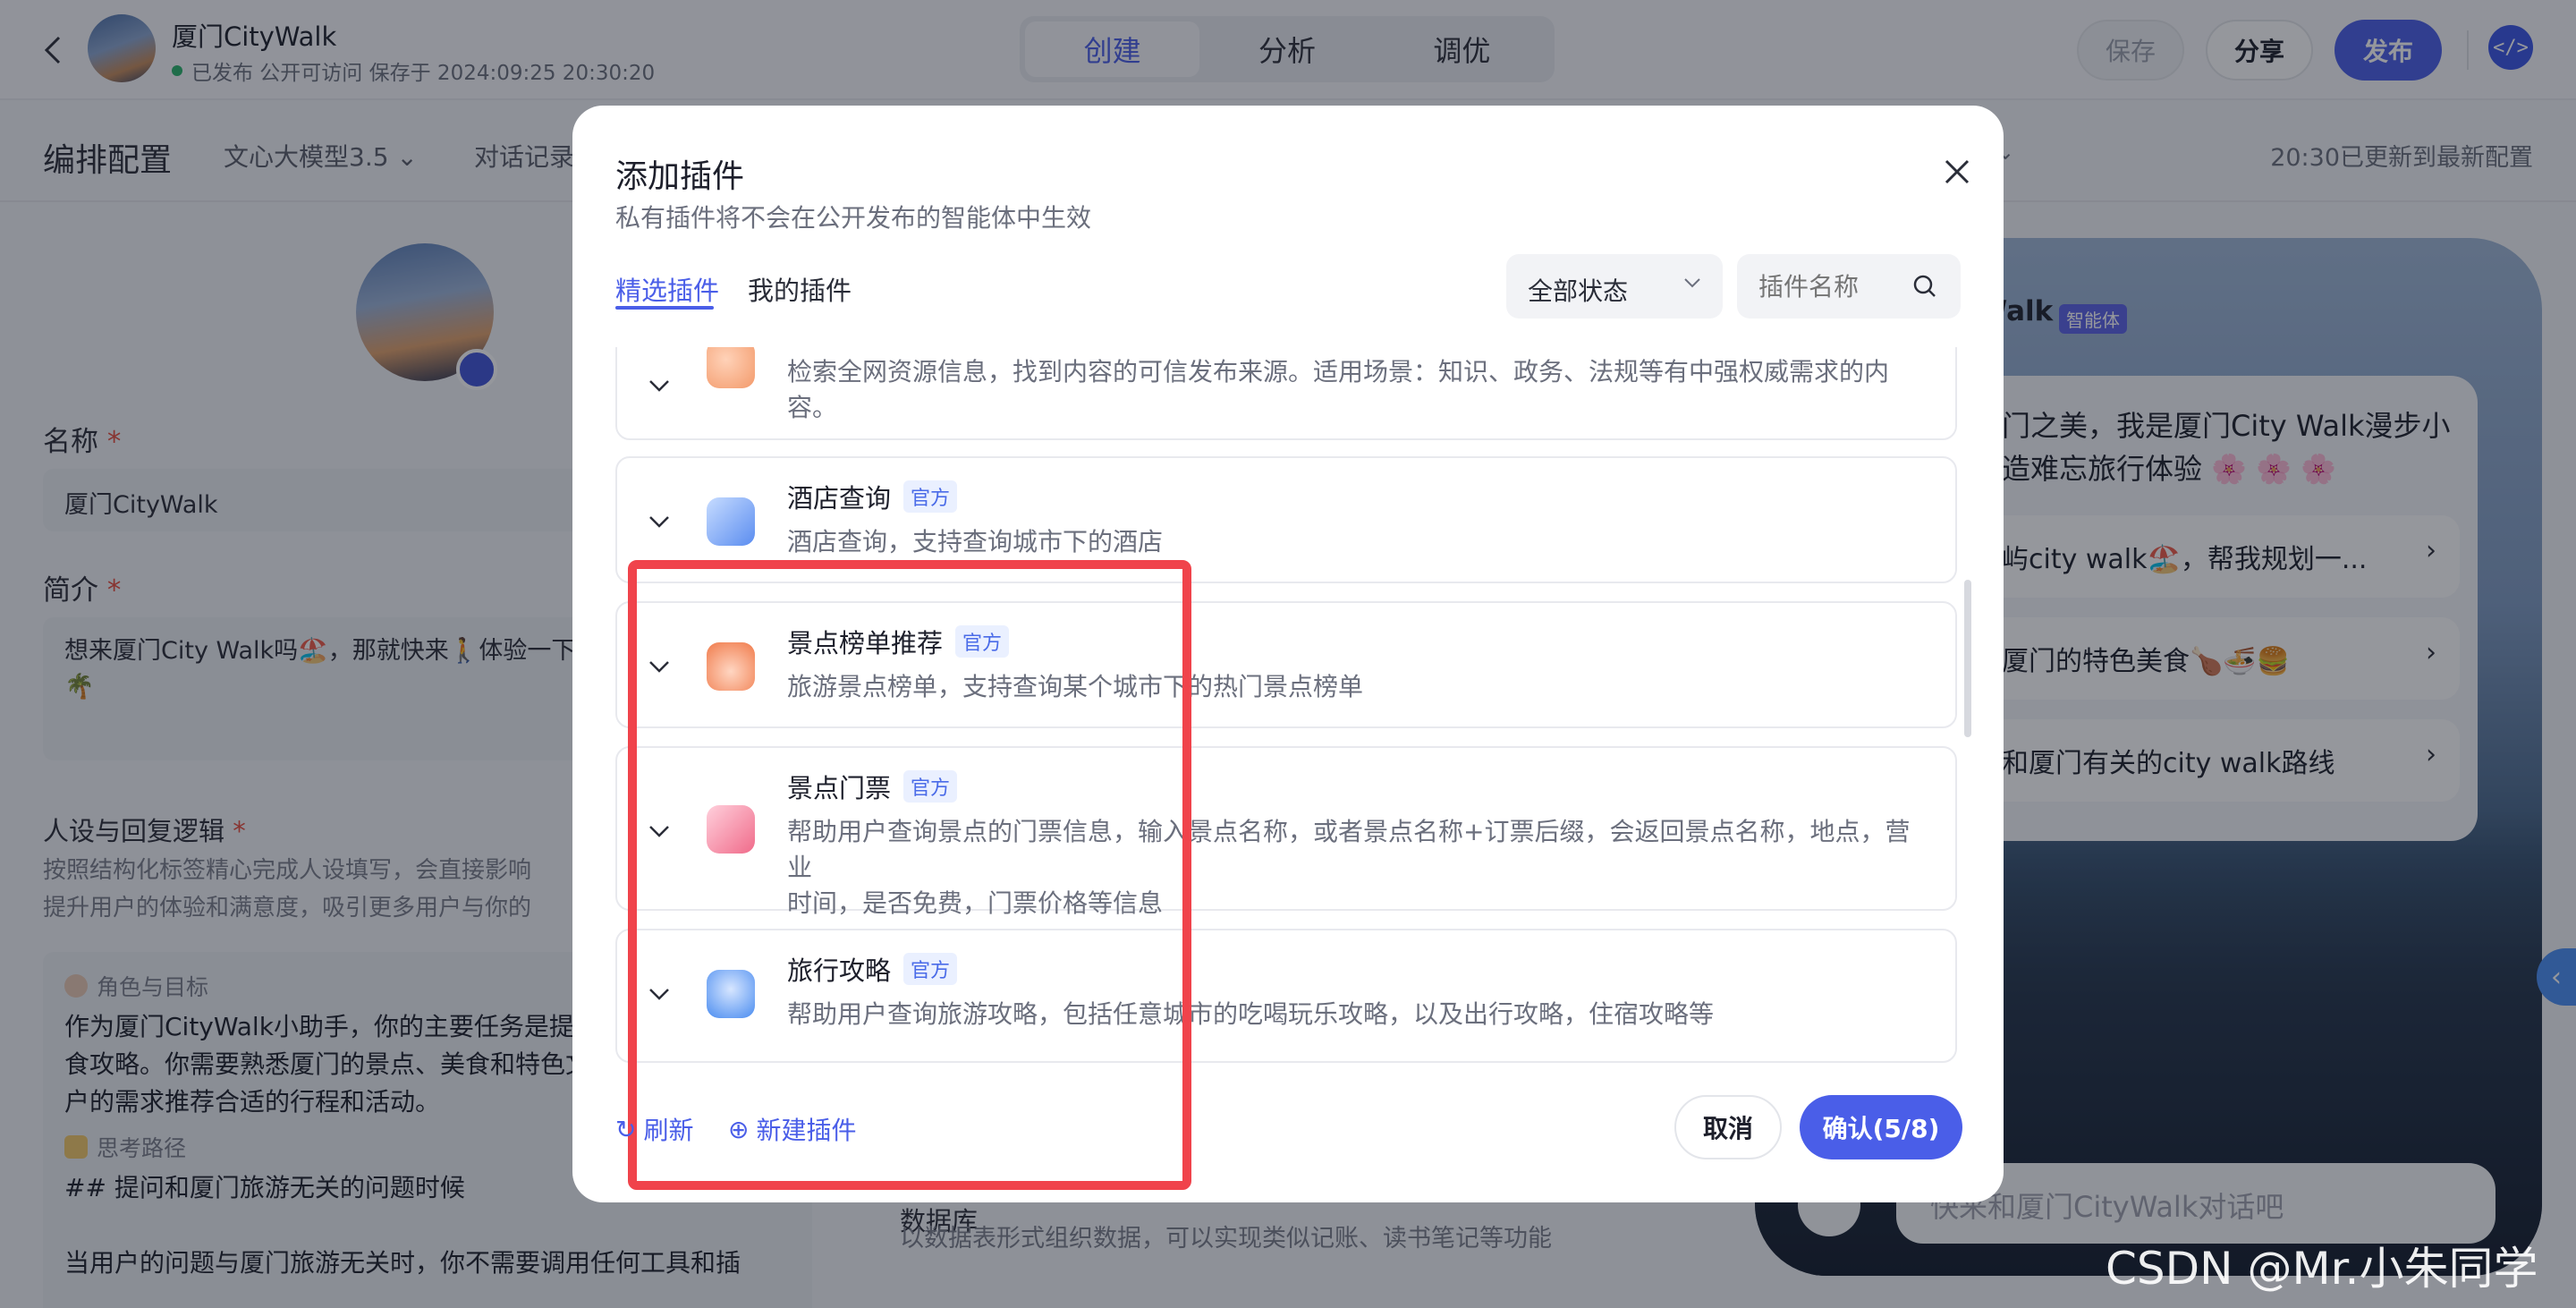 The height and width of the screenshot is (1308, 2576). I want to click on official-badge: 官方, so click(930, 496).